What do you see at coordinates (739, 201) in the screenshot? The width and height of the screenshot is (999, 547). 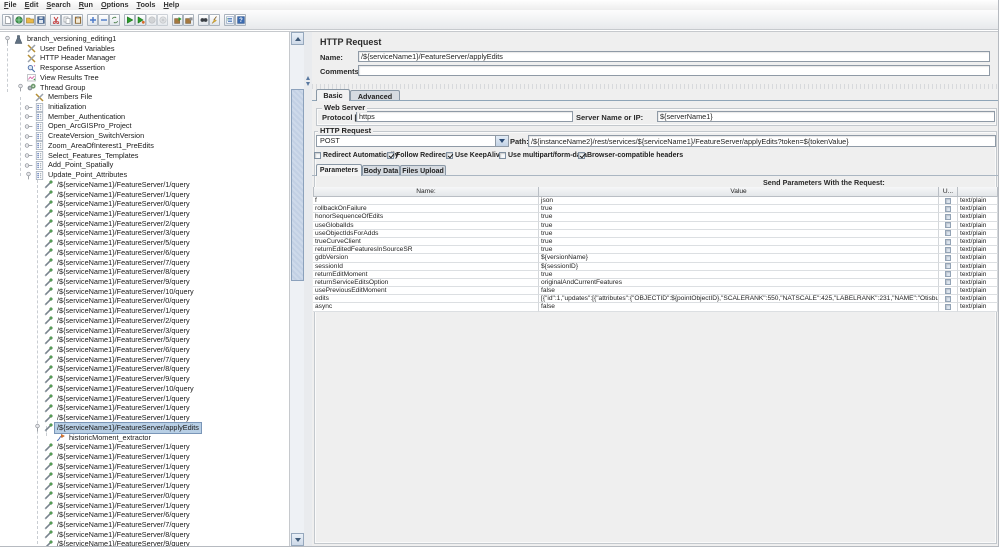 I see `param-value-cell: json` at bounding box center [739, 201].